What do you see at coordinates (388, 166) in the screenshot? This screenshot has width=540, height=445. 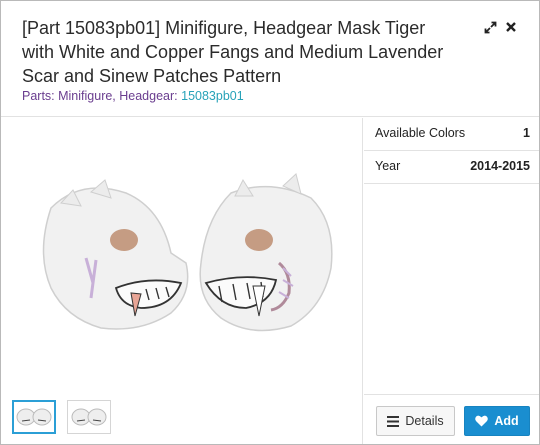 I see `year-label: Year` at bounding box center [388, 166].